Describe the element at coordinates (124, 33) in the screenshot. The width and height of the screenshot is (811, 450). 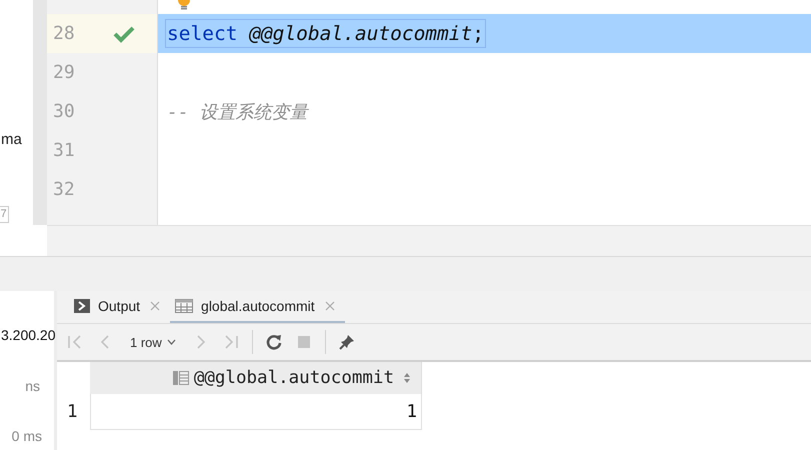
I see `checkmark-icon` at that location.